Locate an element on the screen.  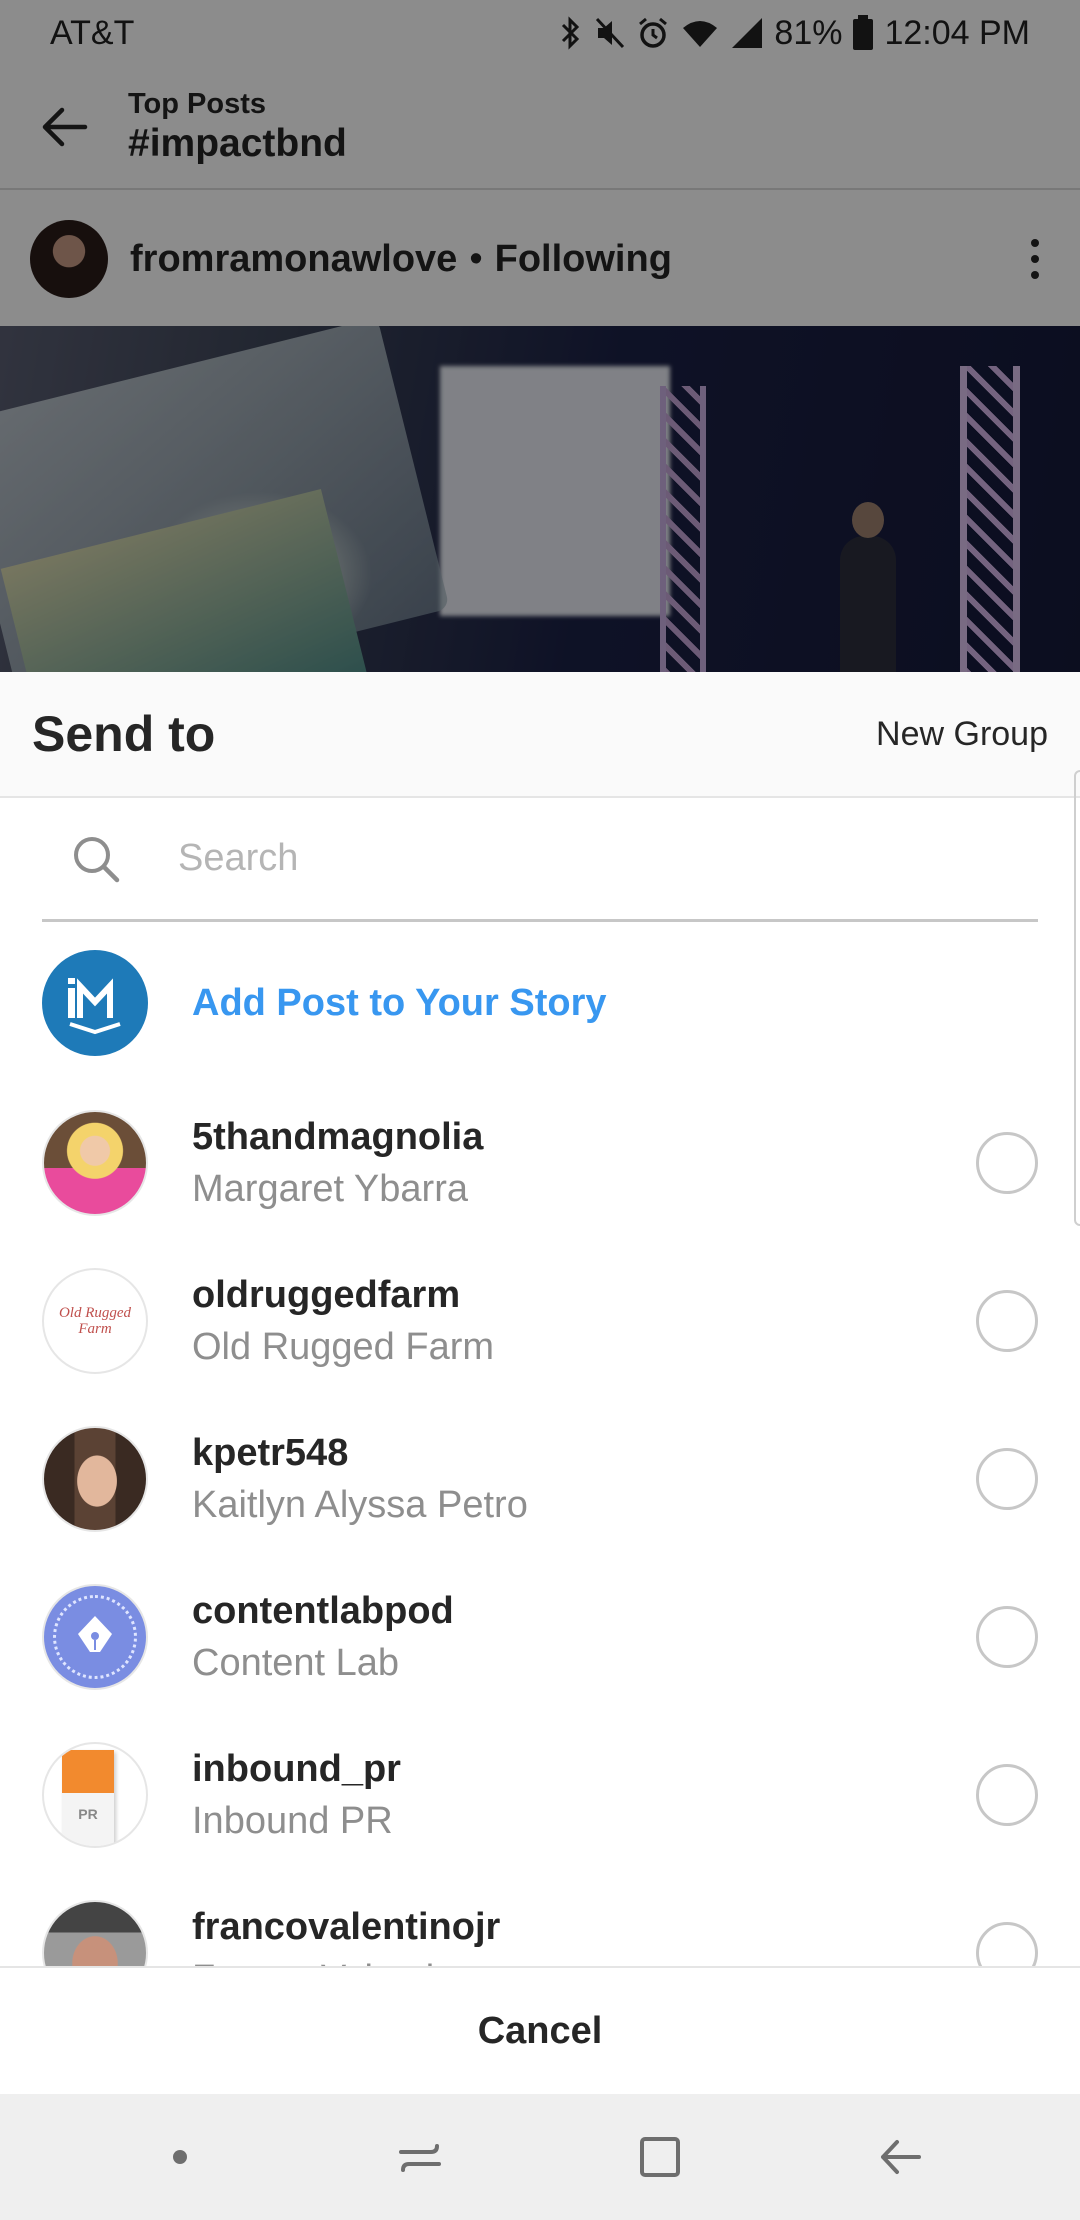
contact-username: inbound_pr is located at coordinates (296, 1769).